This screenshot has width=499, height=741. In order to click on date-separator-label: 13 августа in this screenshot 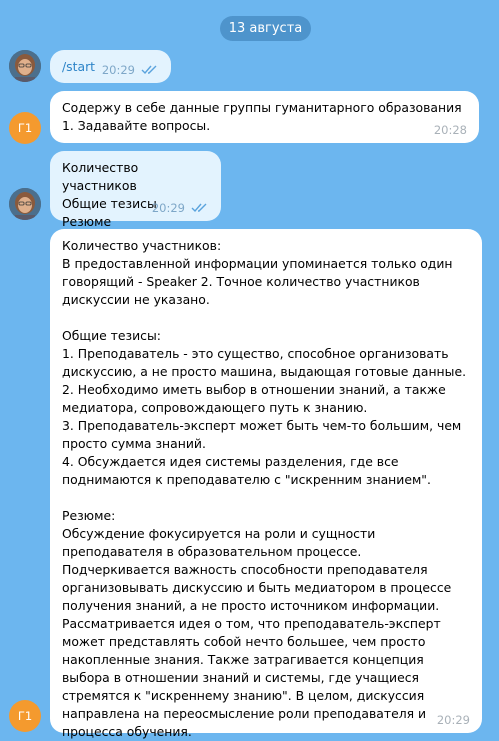, I will do `click(265, 28)`.